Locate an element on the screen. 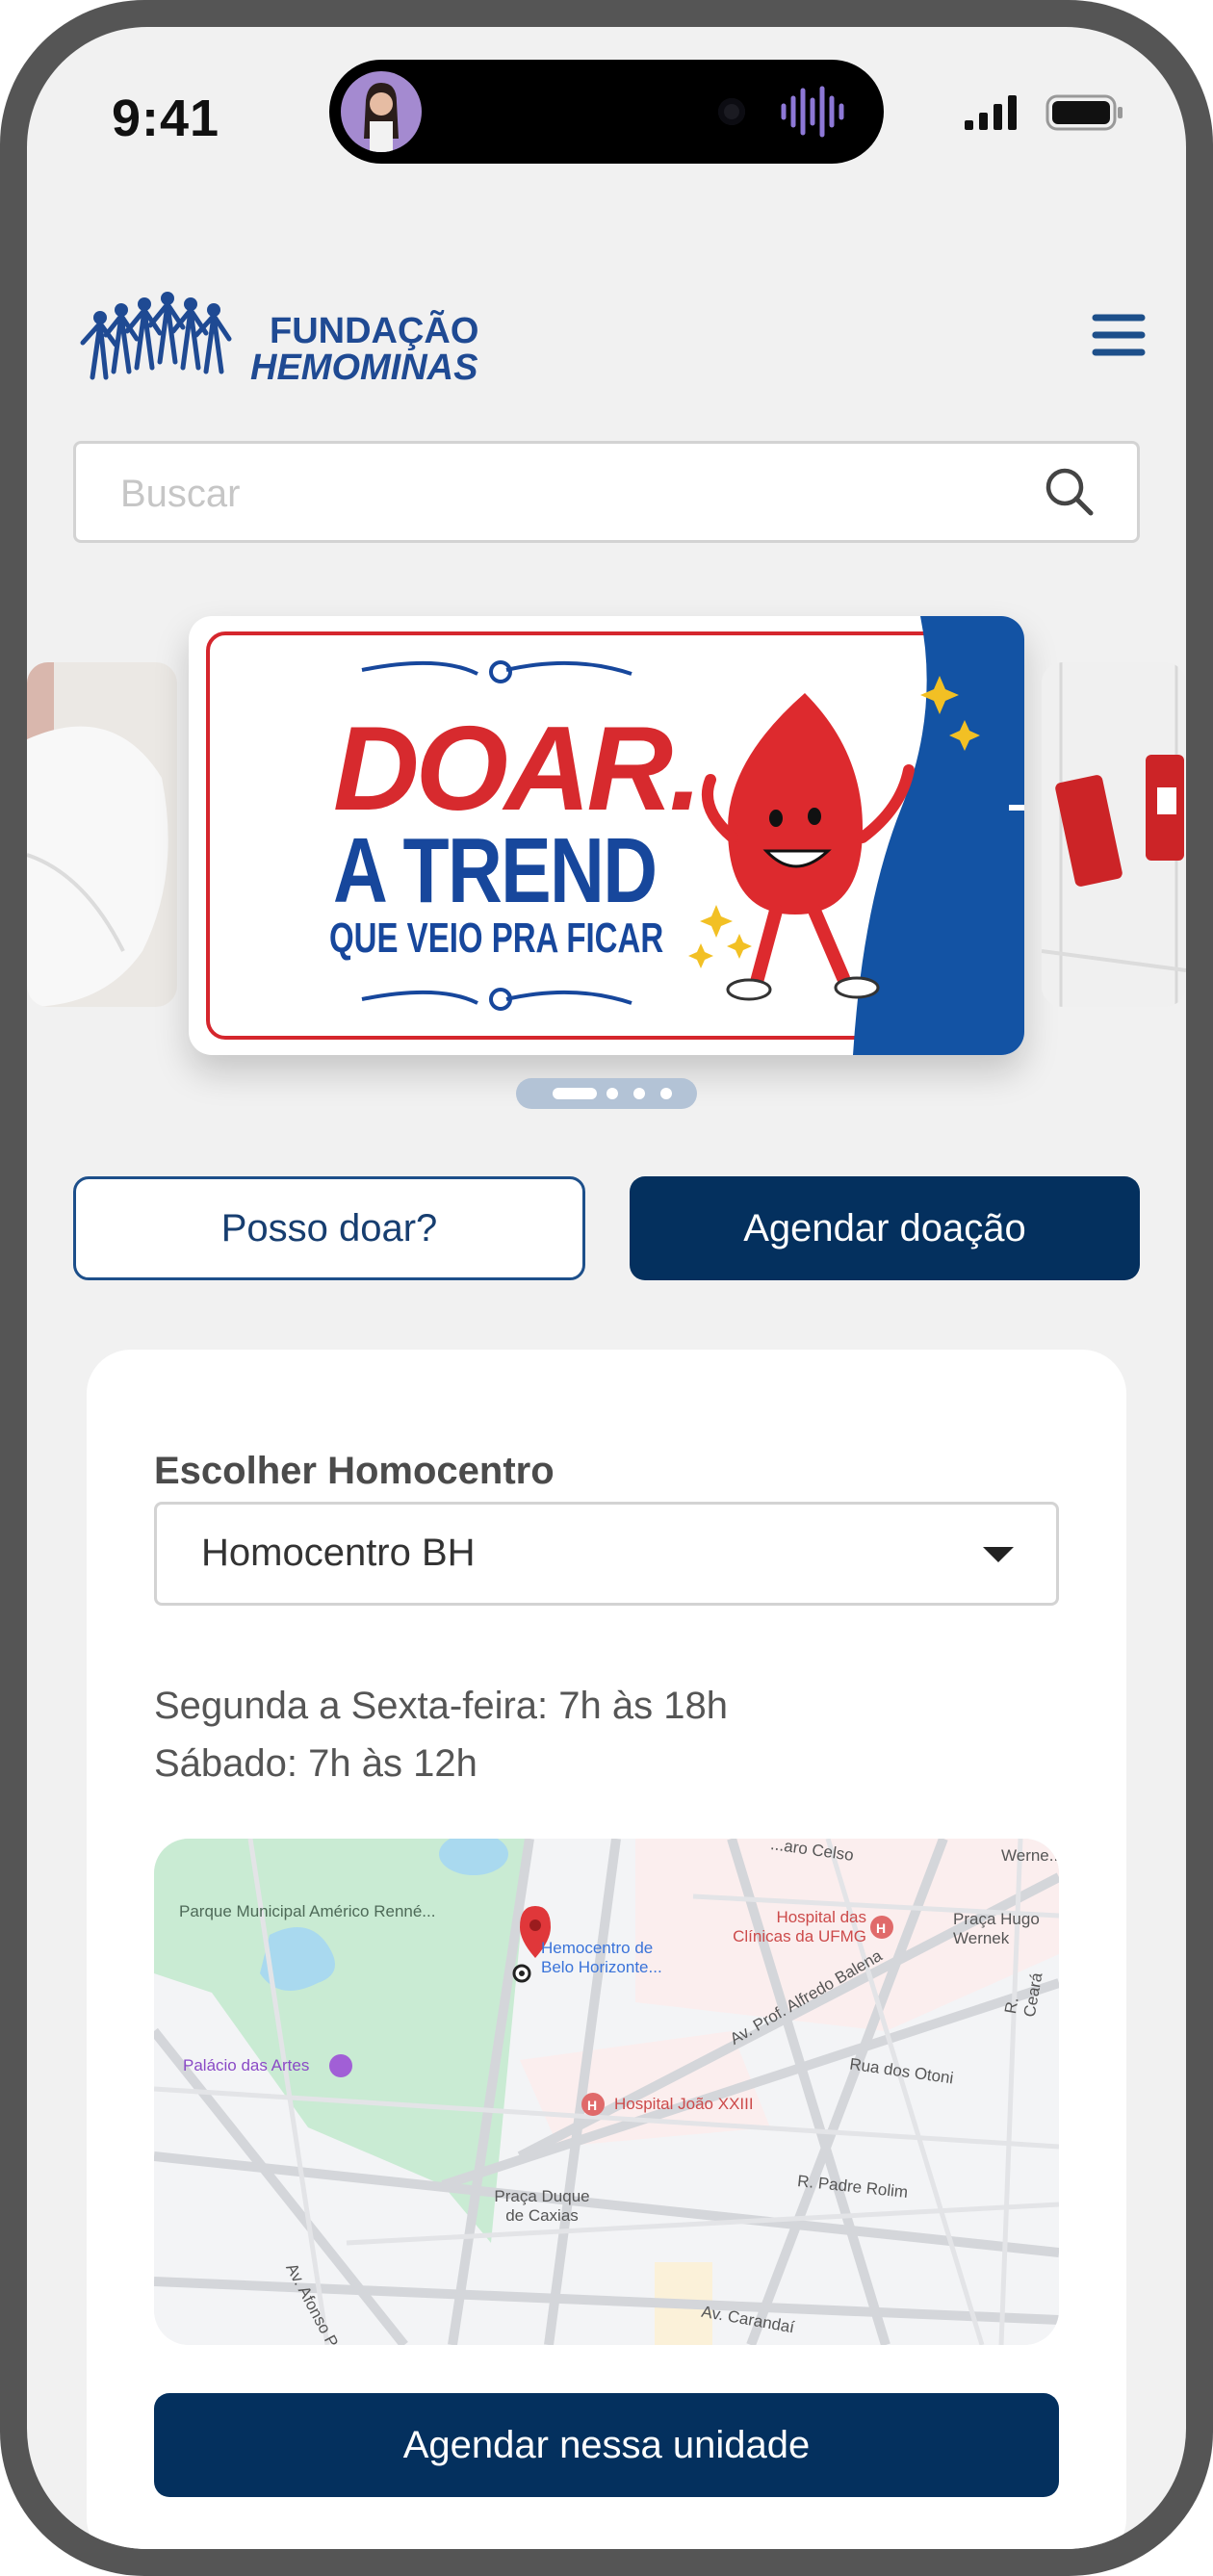 The height and width of the screenshot is (2576, 1213). search-placeholder: Buscar is located at coordinates (181, 494).